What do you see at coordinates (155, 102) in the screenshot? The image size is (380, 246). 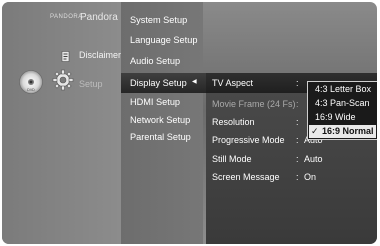 I see `menu-item-hdmi-setup: HDMI Setup` at bounding box center [155, 102].